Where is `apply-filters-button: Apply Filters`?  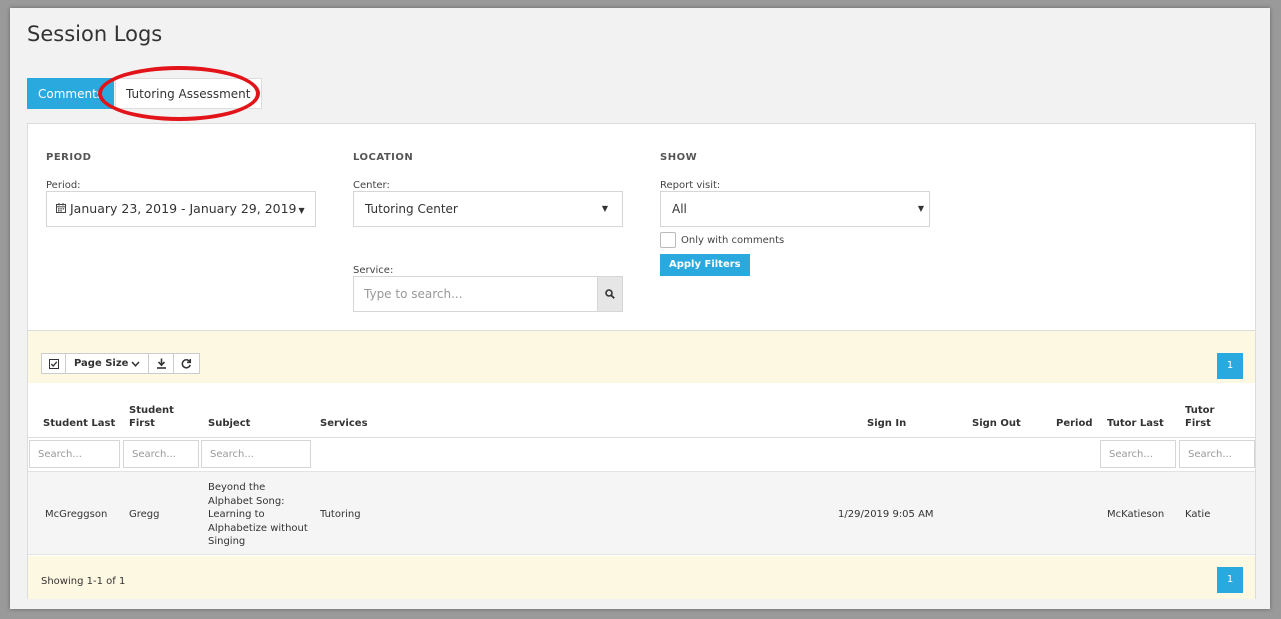 apply-filters-button: Apply Filters is located at coordinates (705, 265).